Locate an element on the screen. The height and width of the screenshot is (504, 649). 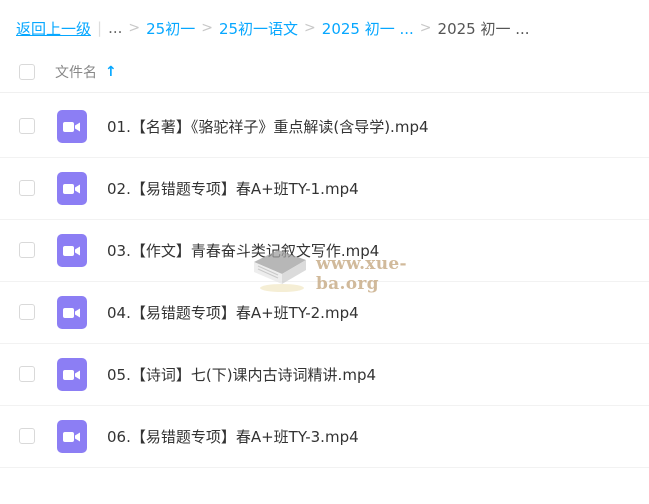
list-item: 05.【诗词】七(下)课内古诗词精讲.mp4 is located at coordinates (324, 375).